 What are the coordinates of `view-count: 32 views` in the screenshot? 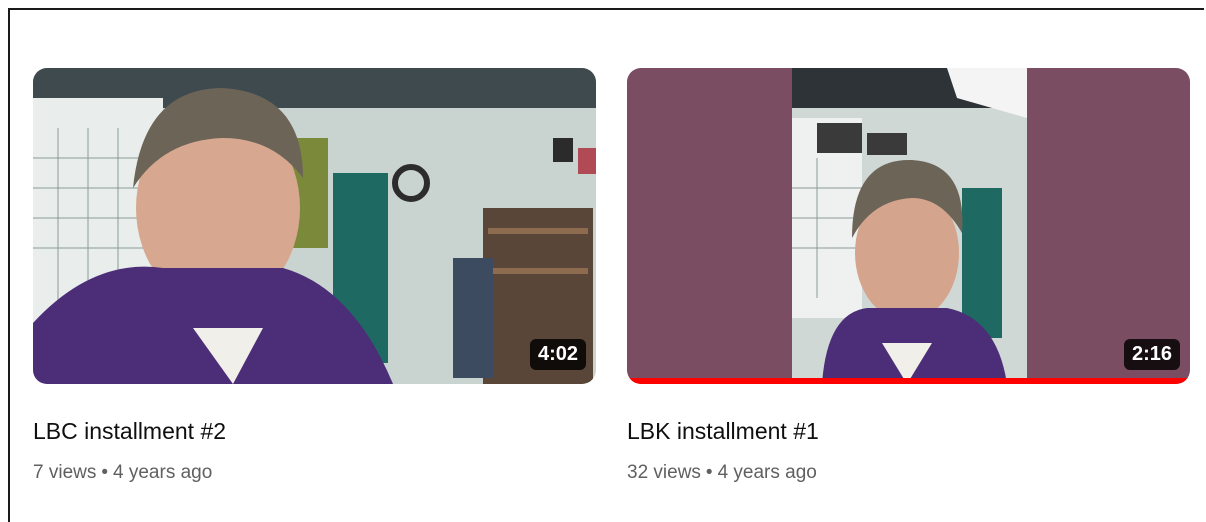 It's located at (664, 472).